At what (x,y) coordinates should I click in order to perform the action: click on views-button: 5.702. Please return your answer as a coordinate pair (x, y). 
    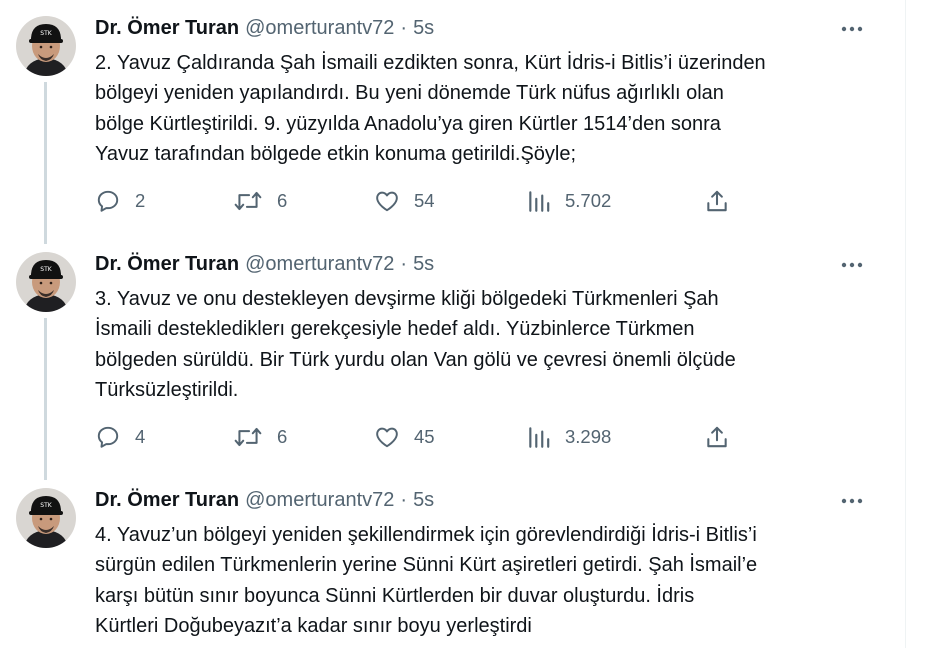
    Looking at the image, I should click on (569, 201).